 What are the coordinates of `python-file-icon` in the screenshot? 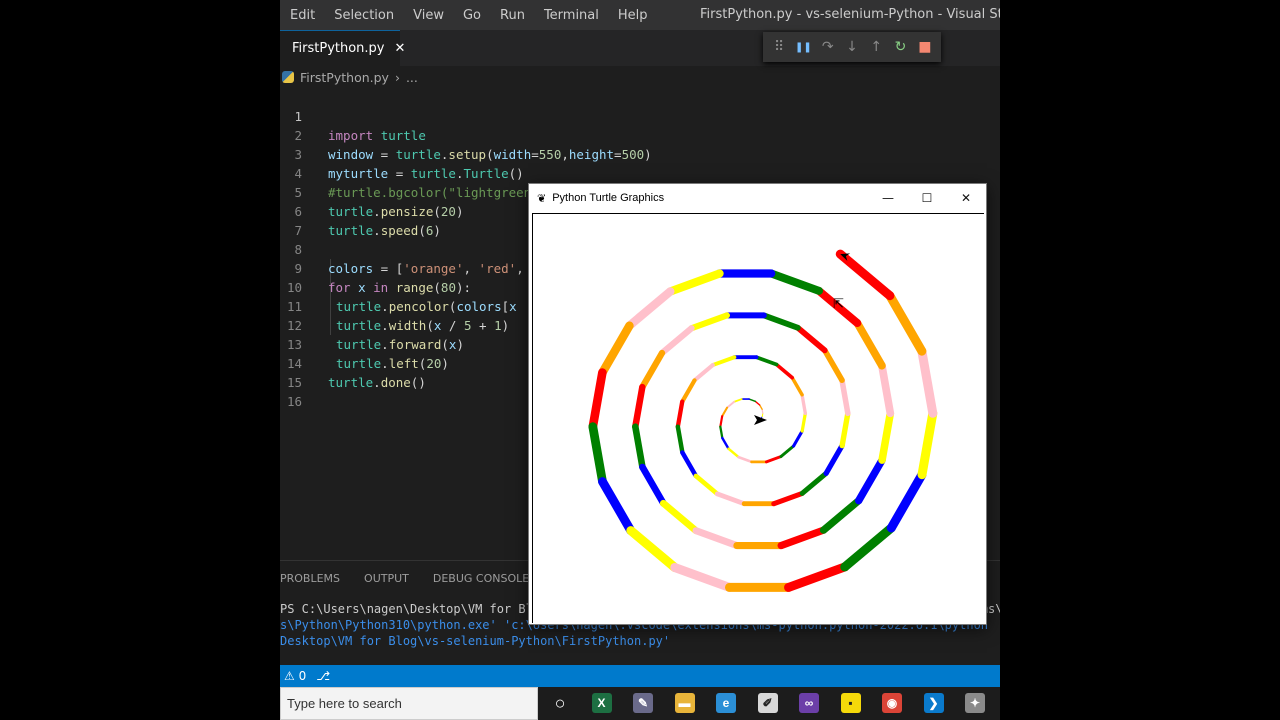 It's located at (288, 77).